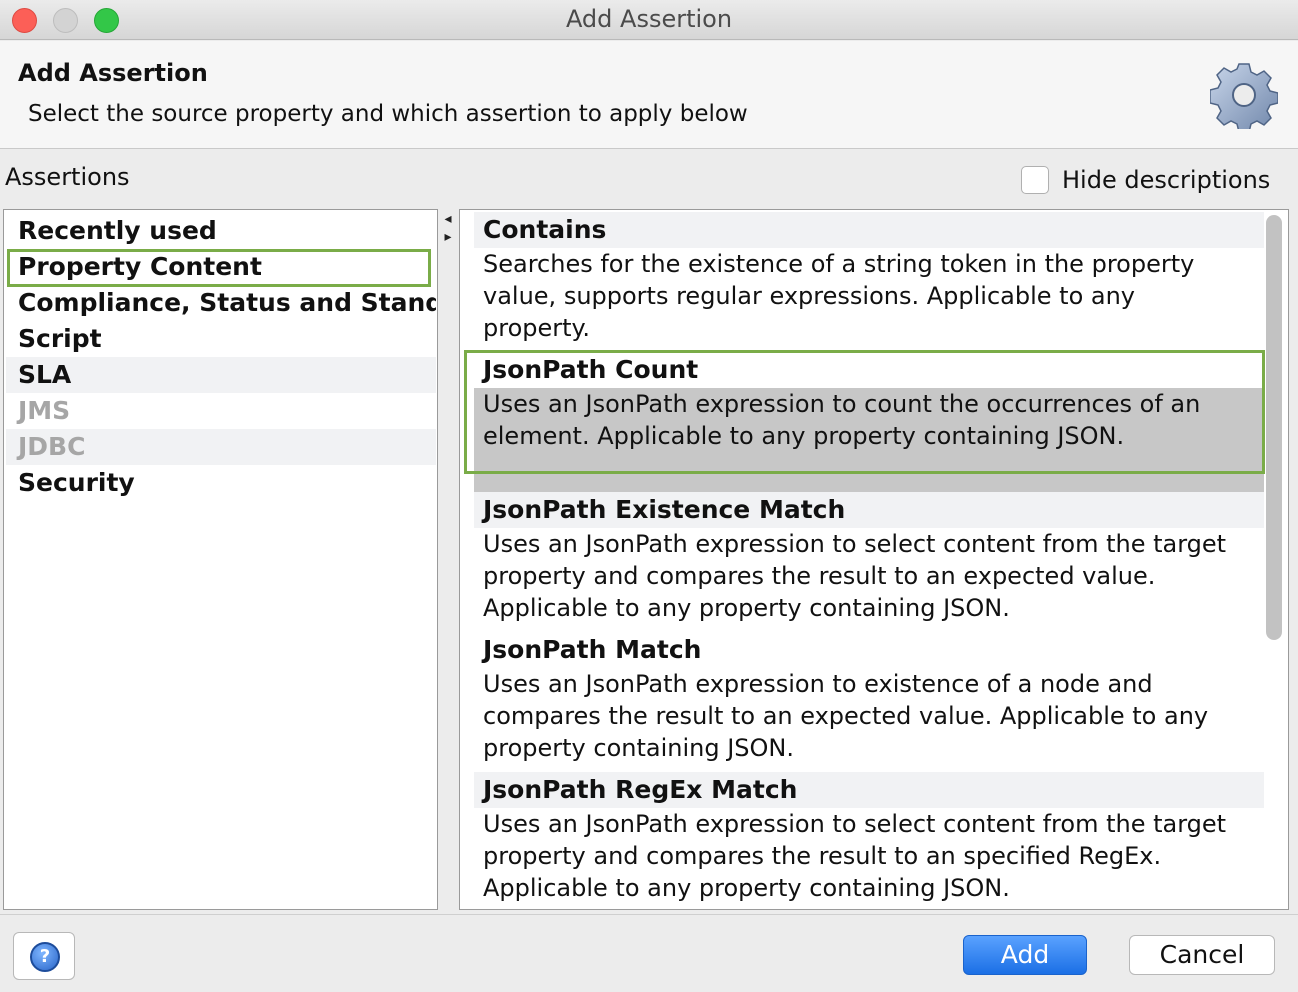 This screenshot has height=992, width=1298. I want to click on assertion-title: JsonPath Match, so click(592, 649).